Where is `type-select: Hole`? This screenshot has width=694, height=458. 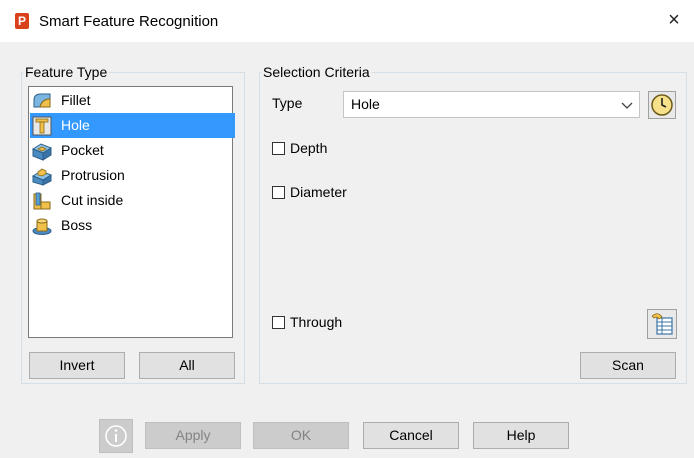
type-select: Hole is located at coordinates (491, 104).